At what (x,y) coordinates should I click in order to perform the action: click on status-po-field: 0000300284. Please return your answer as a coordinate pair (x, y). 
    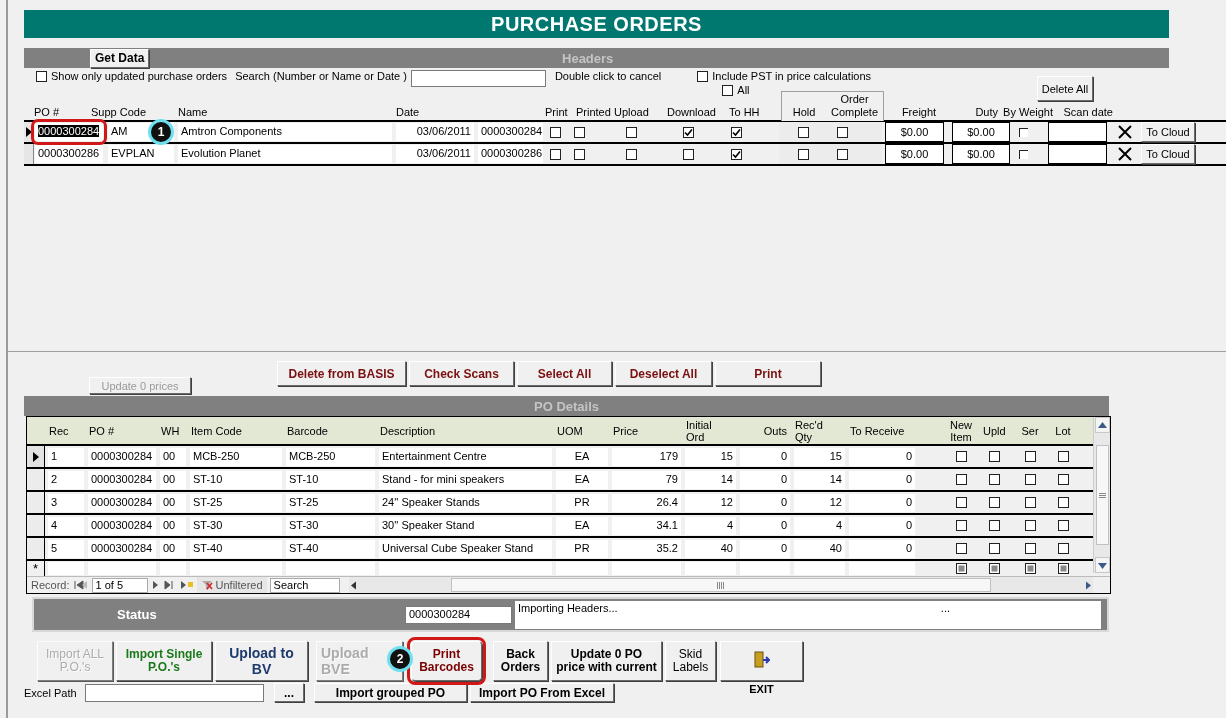
    Looking at the image, I should click on (458, 614).